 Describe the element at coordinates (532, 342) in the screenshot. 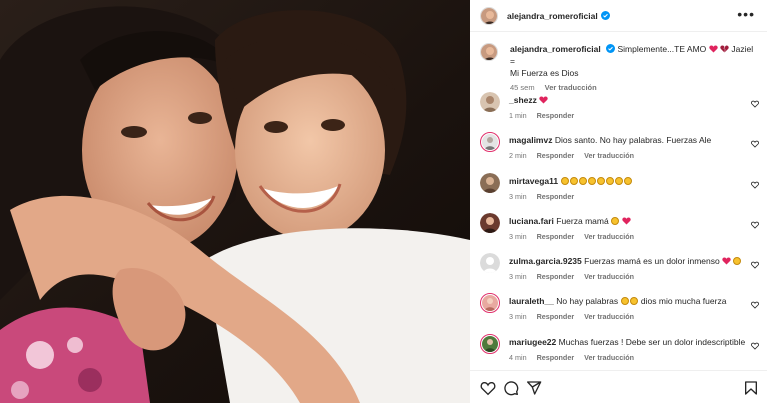

I see `comment-username: mariugee22` at that location.